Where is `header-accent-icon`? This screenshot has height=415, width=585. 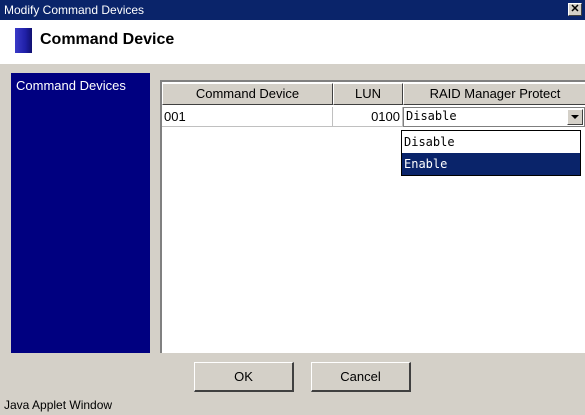 header-accent-icon is located at coordinates (23, 40).